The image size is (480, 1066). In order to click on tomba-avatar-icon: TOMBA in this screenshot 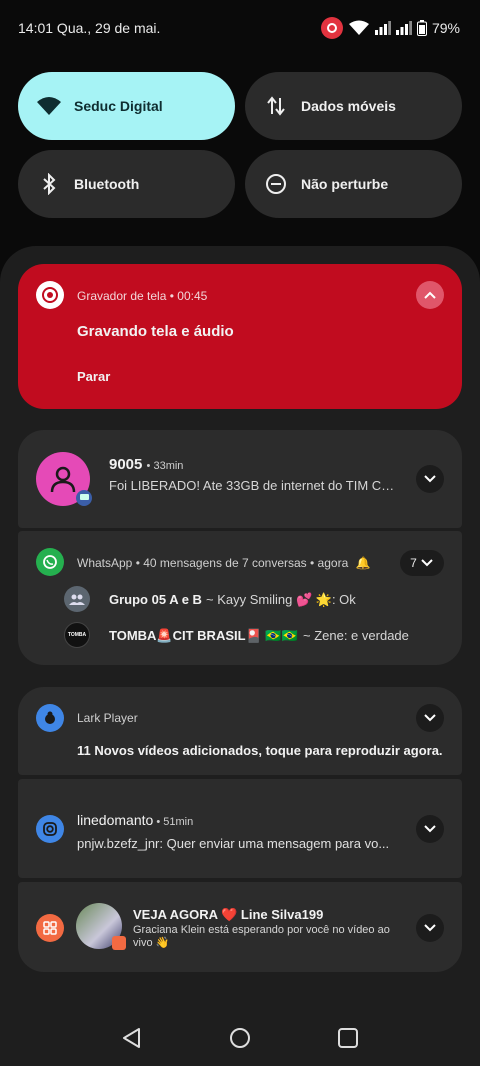, I will do `click(77, 635)`.